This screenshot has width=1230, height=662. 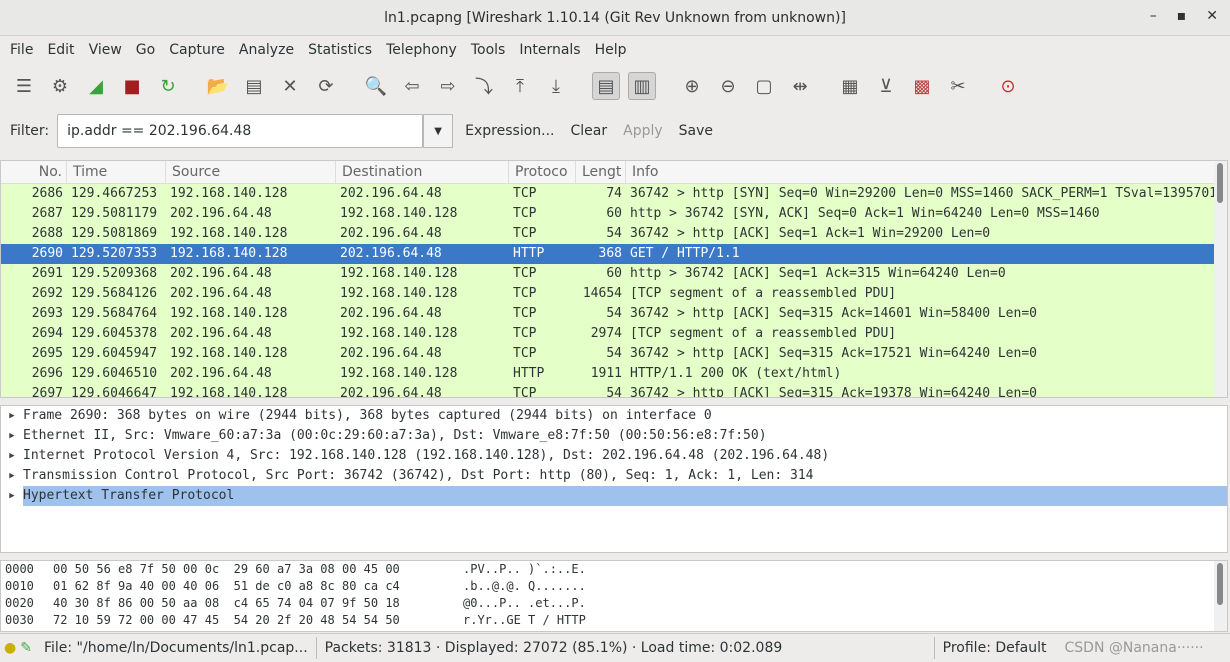 I want to click on menu-go: Go, so click(x=145, y=50).